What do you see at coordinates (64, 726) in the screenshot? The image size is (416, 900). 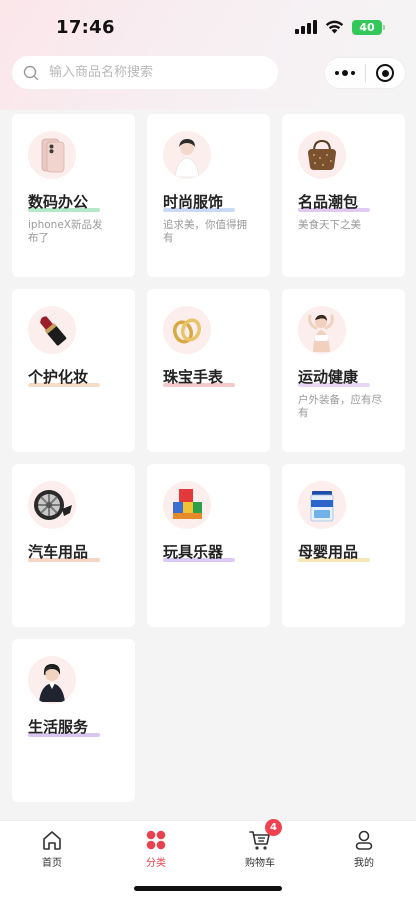 I see `category-name: 生活服务` at bounding box center [64, 726].